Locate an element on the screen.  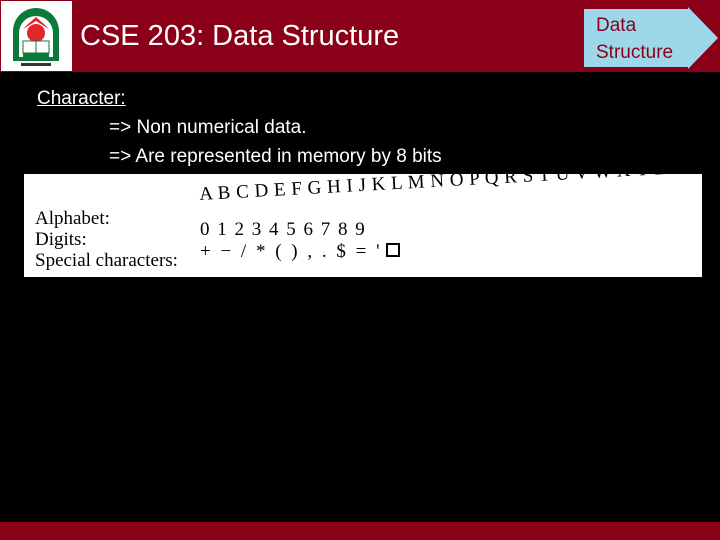
badge-line-1: Data is located at coordinates (616, 25).